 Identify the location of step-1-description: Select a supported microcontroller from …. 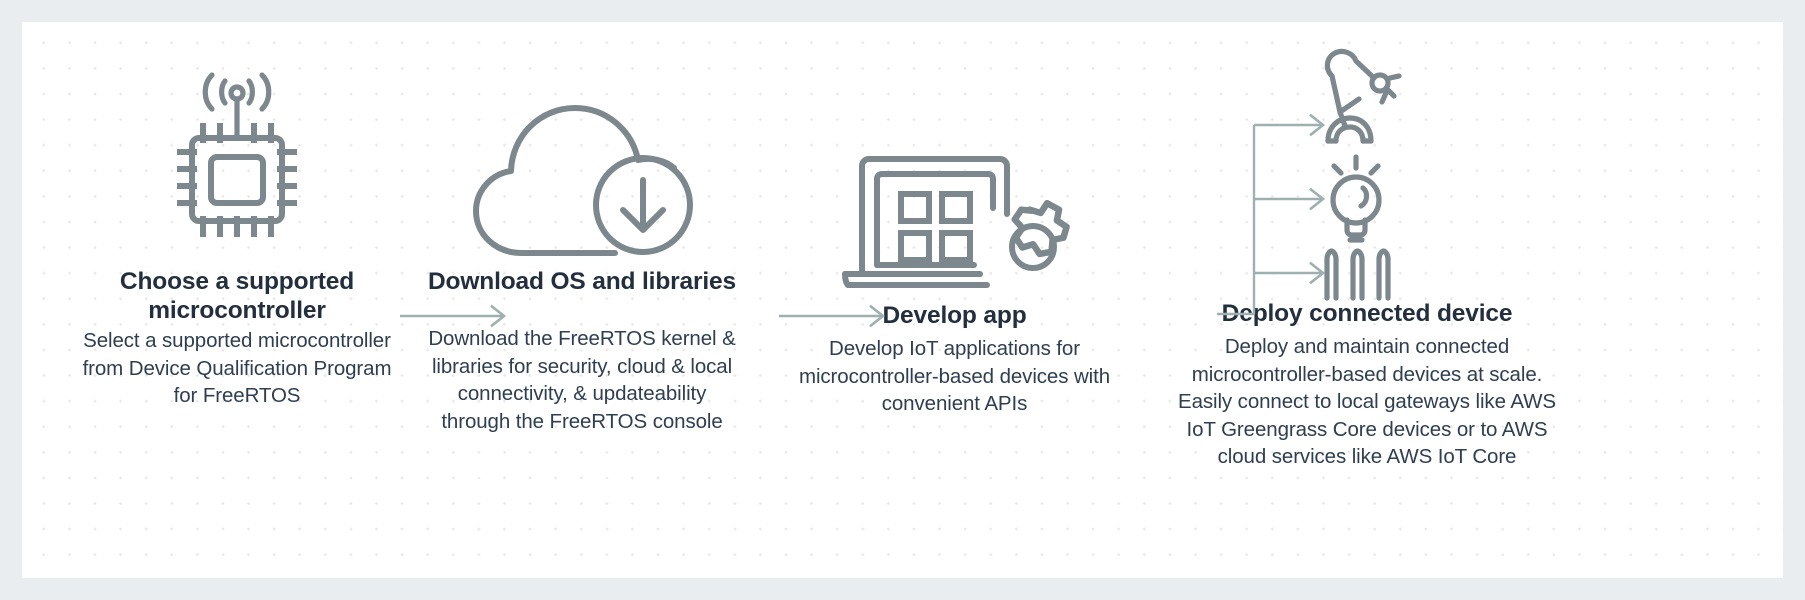
(237, 368).